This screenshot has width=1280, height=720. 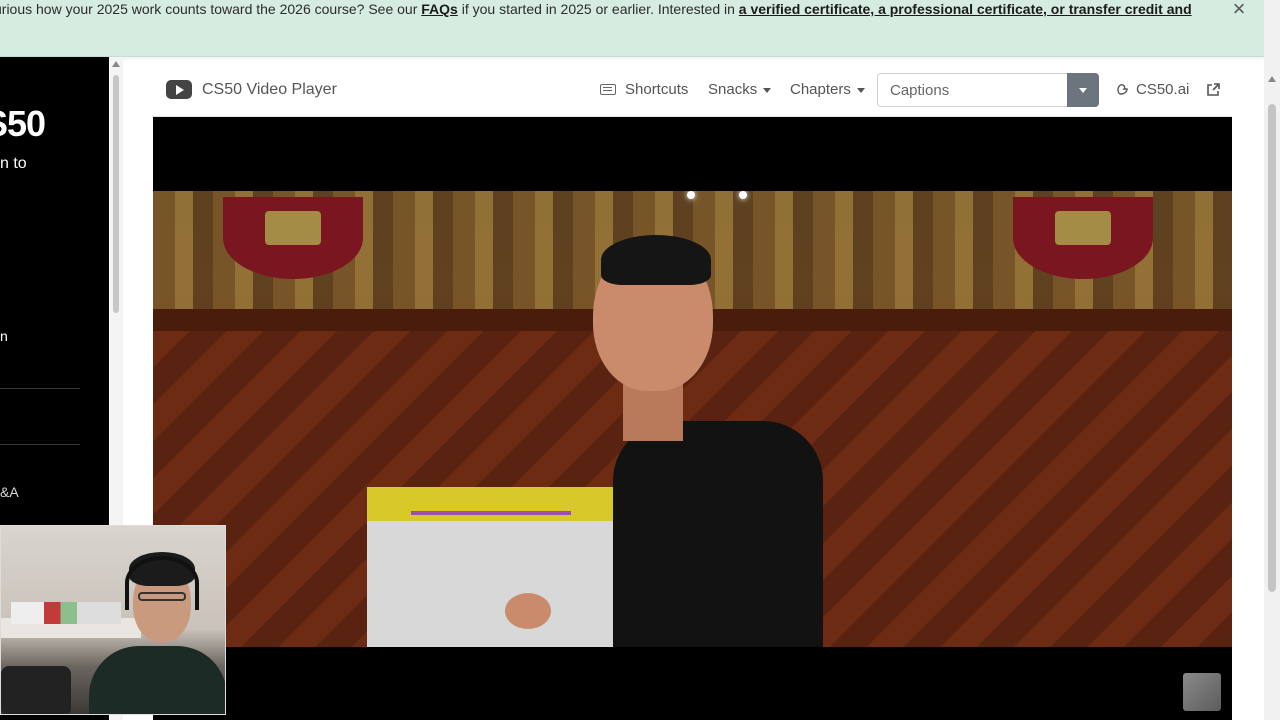 I want to click on youtube-icon, so click(x=179, y=89).